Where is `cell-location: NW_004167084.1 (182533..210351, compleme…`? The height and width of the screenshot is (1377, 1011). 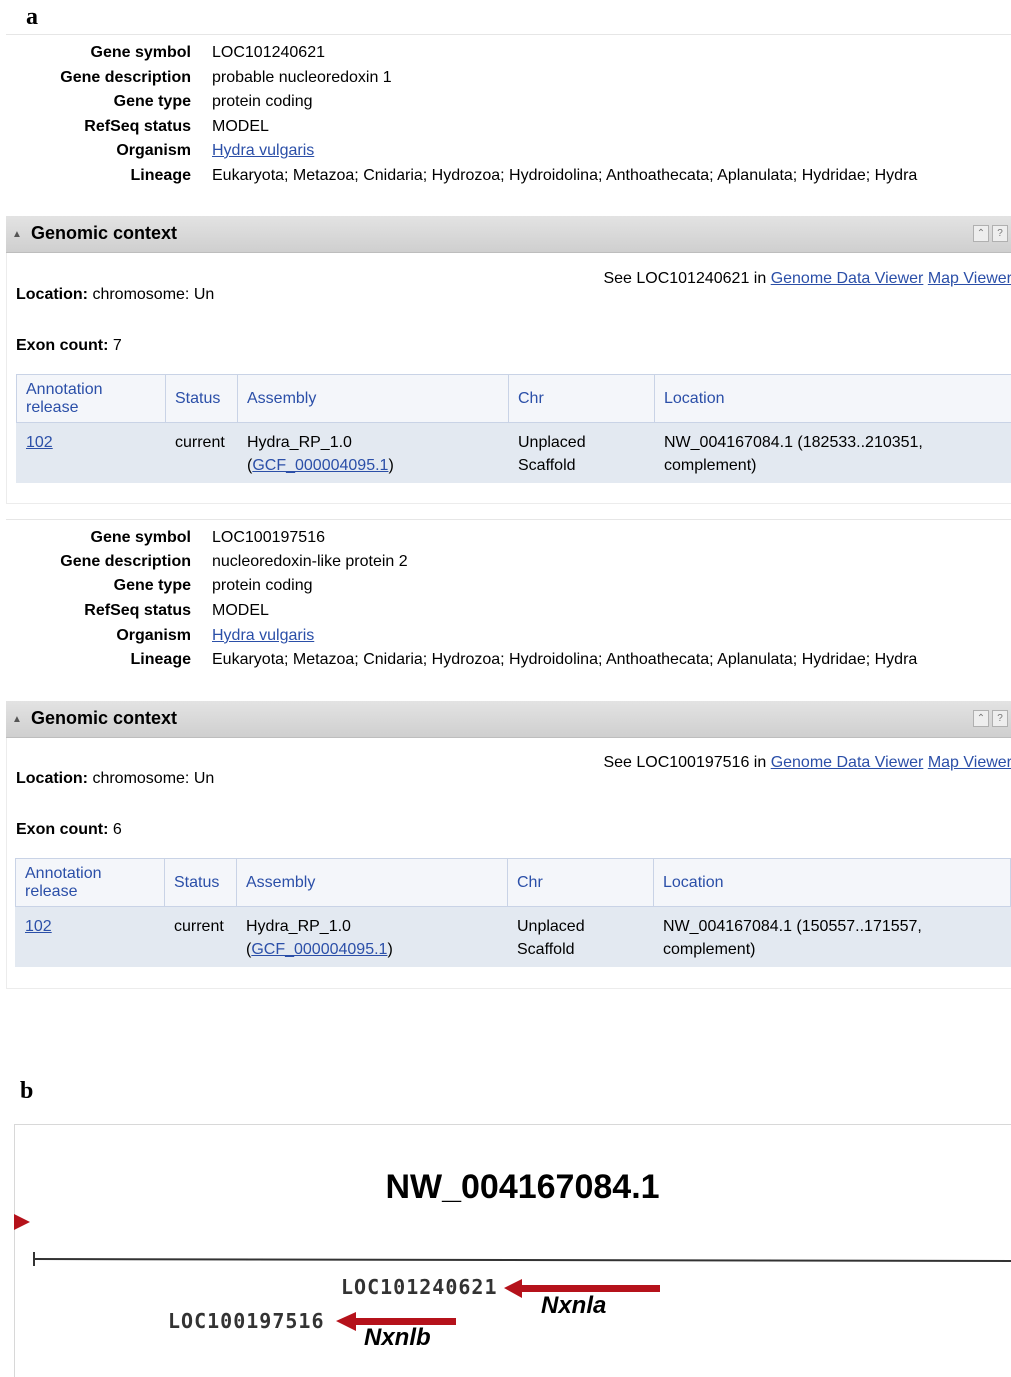 cell-location: NW_004167084.1 (182533..210351, compleme… is located at coordinates (833, 453).